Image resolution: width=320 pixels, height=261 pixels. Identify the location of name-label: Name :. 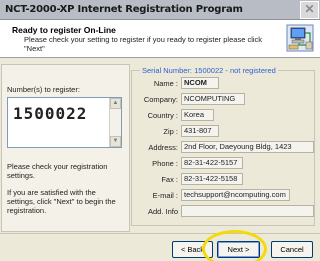
(165, 83).